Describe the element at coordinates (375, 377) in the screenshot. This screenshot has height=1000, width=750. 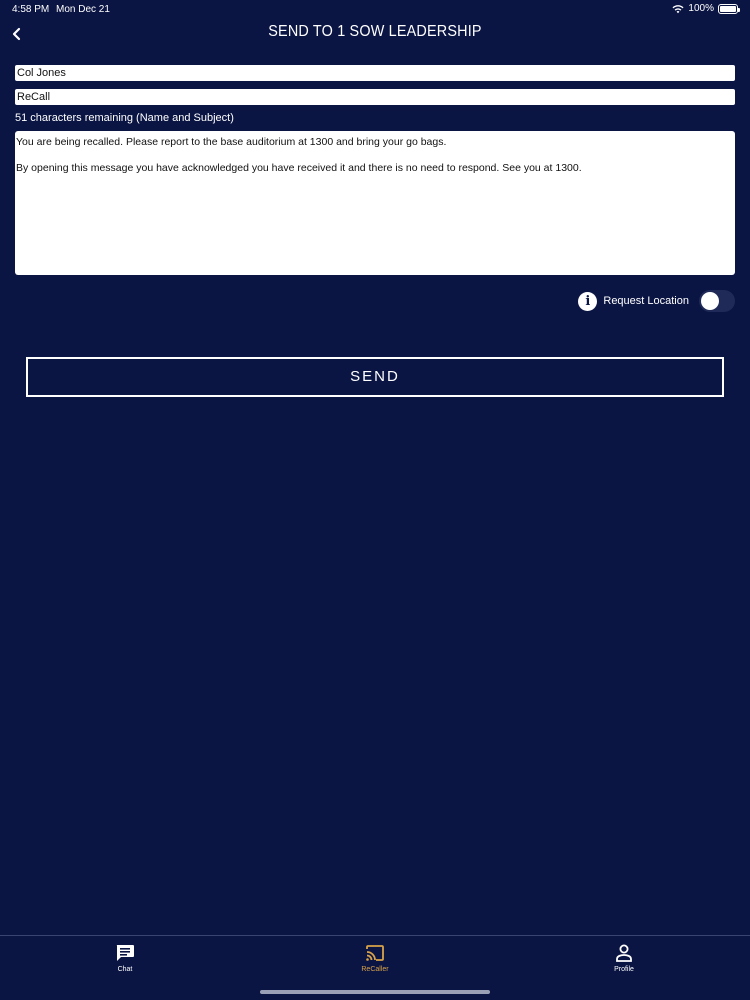
I see `send-button: SEND` at that location.